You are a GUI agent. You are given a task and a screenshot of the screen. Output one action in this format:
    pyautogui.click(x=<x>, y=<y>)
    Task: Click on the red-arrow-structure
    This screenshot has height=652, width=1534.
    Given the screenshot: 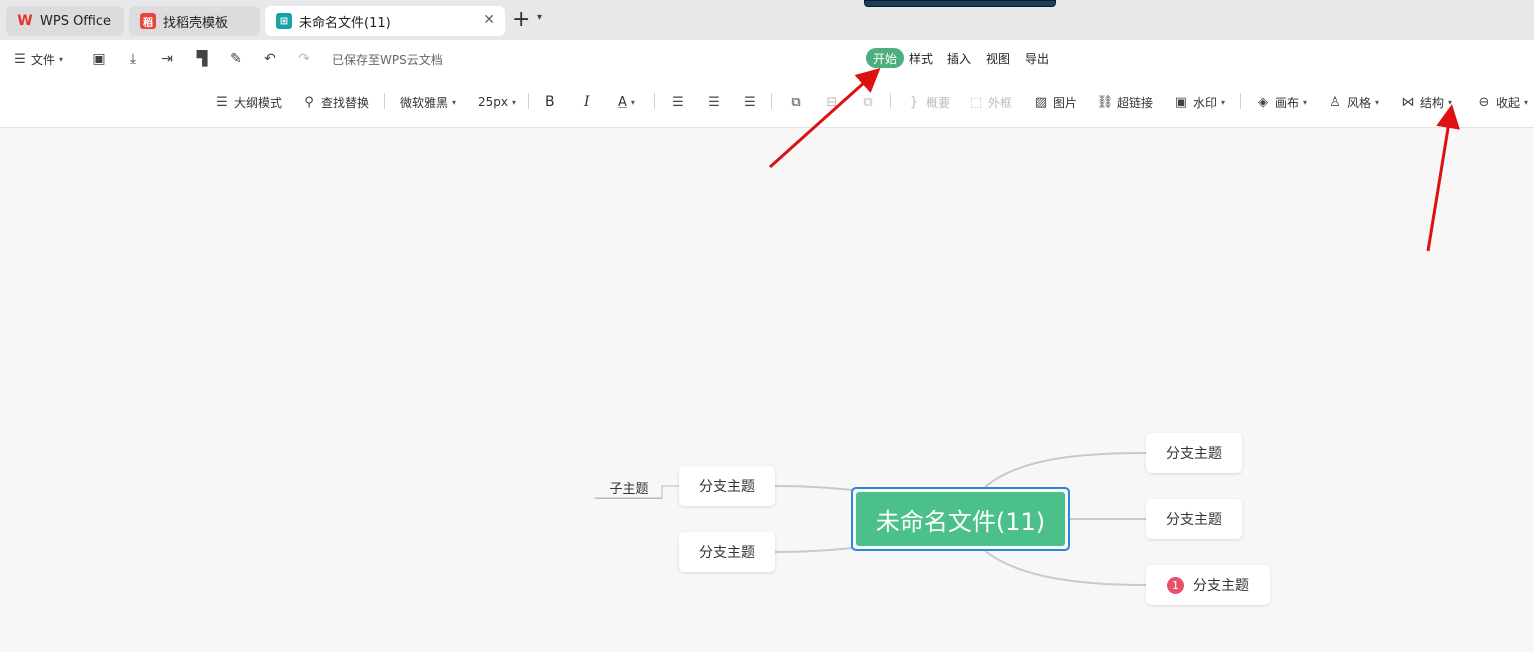 What is the action you would take?
    pyautogui.click(x=1443, y=178)
    